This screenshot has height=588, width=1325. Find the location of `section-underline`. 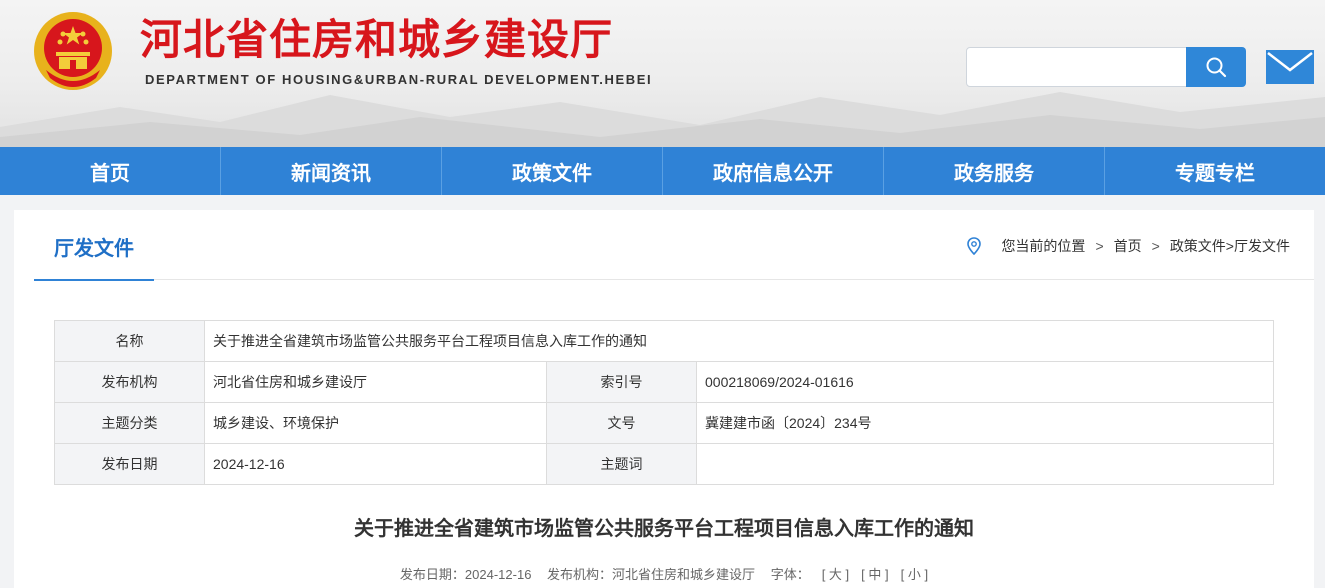

section-underline is located at coordinates (94, 280).